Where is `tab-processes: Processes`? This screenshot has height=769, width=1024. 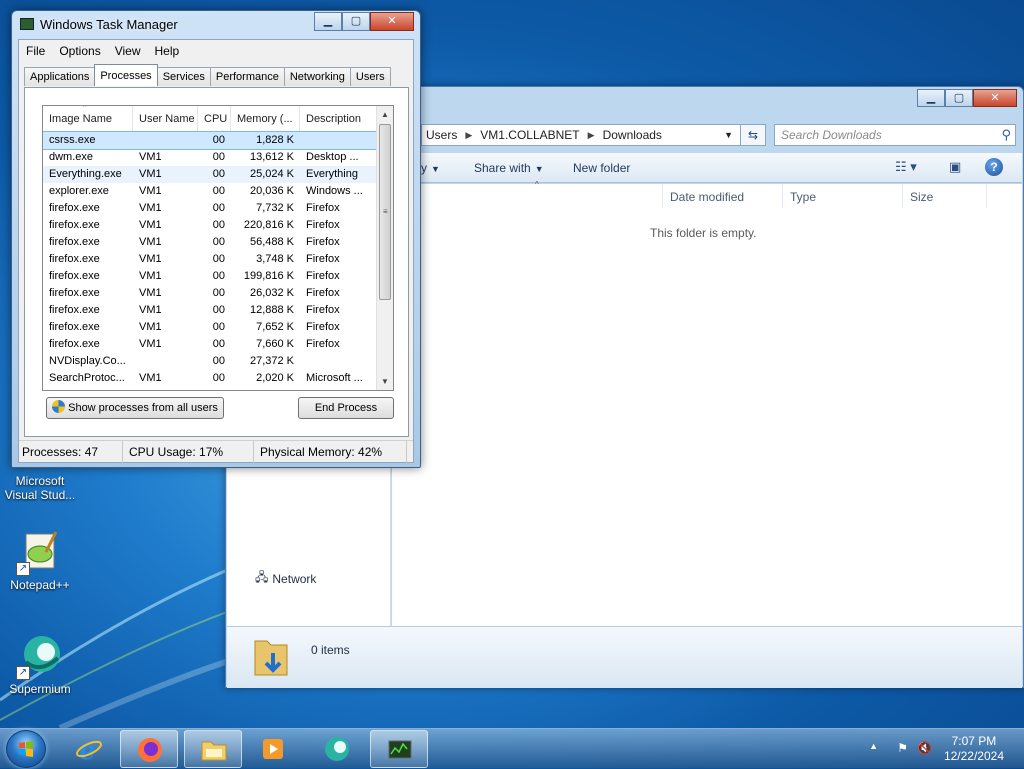 tab-processes: Processes is located at coordinates (126, 75).